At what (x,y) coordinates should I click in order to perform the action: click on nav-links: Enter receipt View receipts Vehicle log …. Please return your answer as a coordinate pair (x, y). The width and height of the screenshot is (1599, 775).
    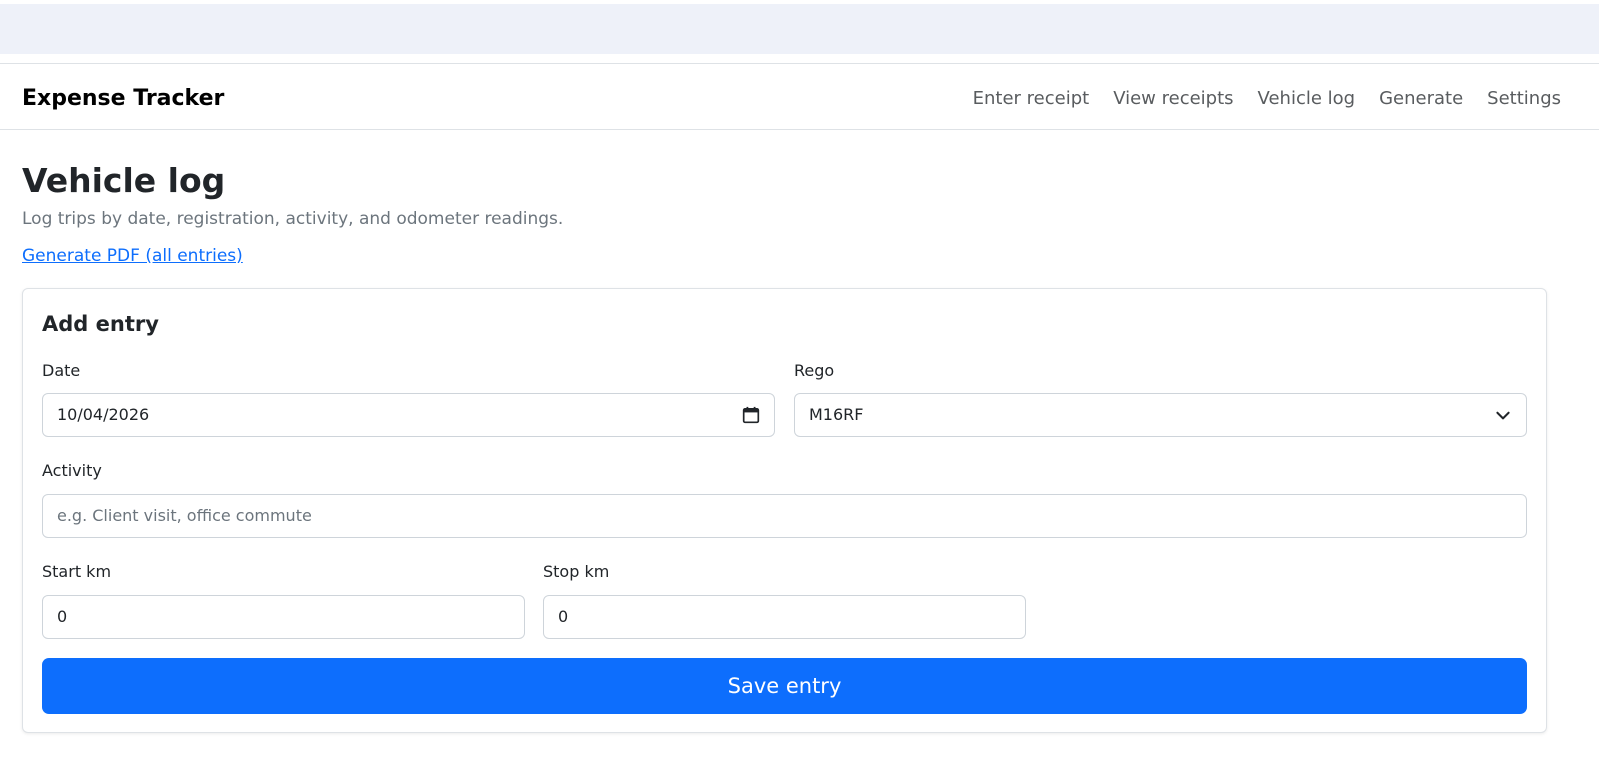
    Looking at the image, I should click on (1267, 99).